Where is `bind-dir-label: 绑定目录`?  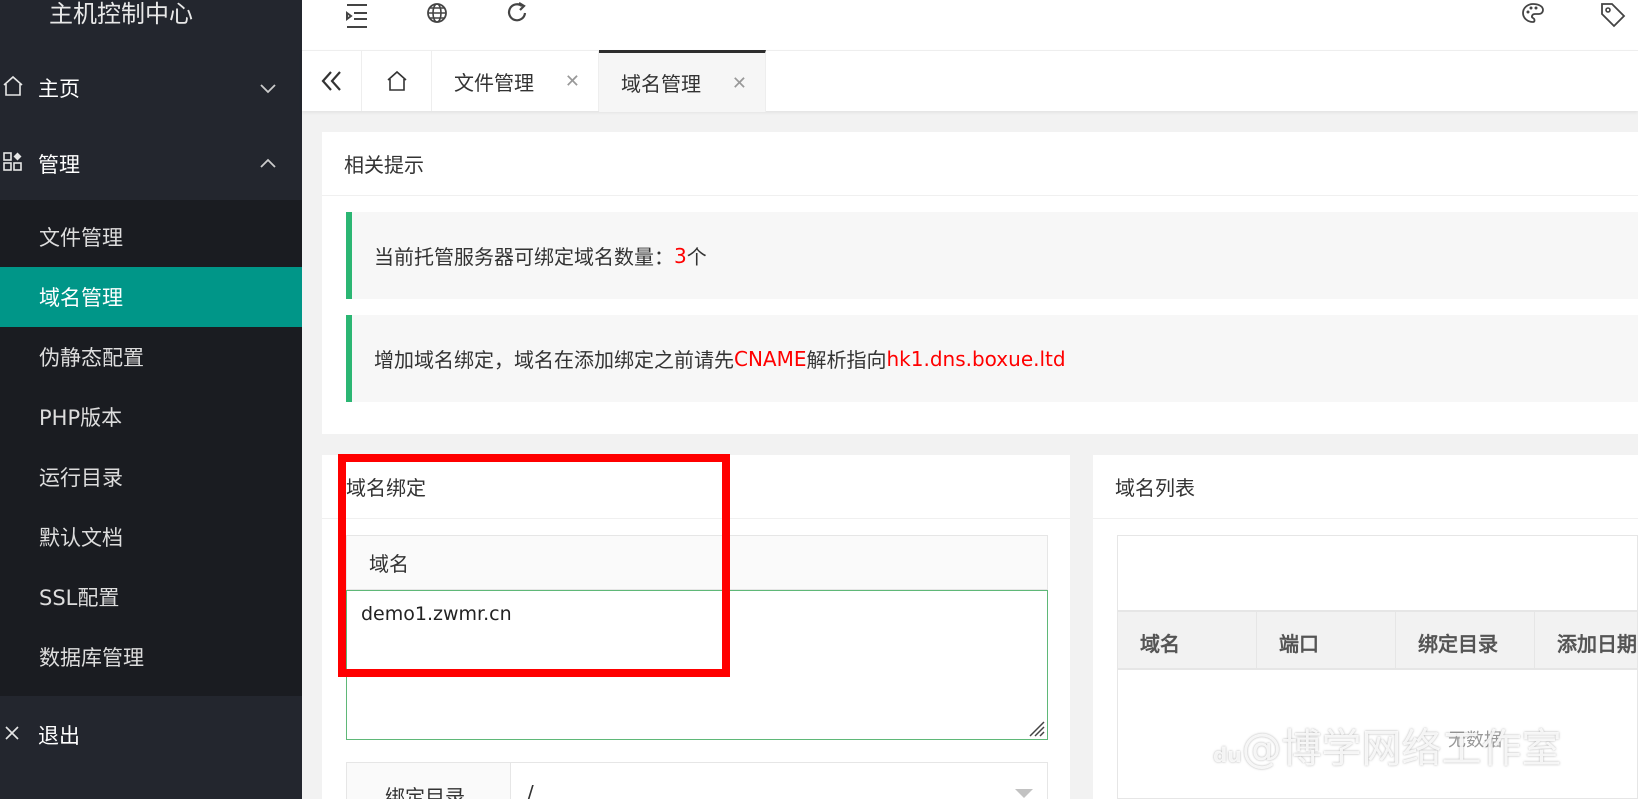 bind-dir-label: 绑定目录 is located at coordinates (429, 781).